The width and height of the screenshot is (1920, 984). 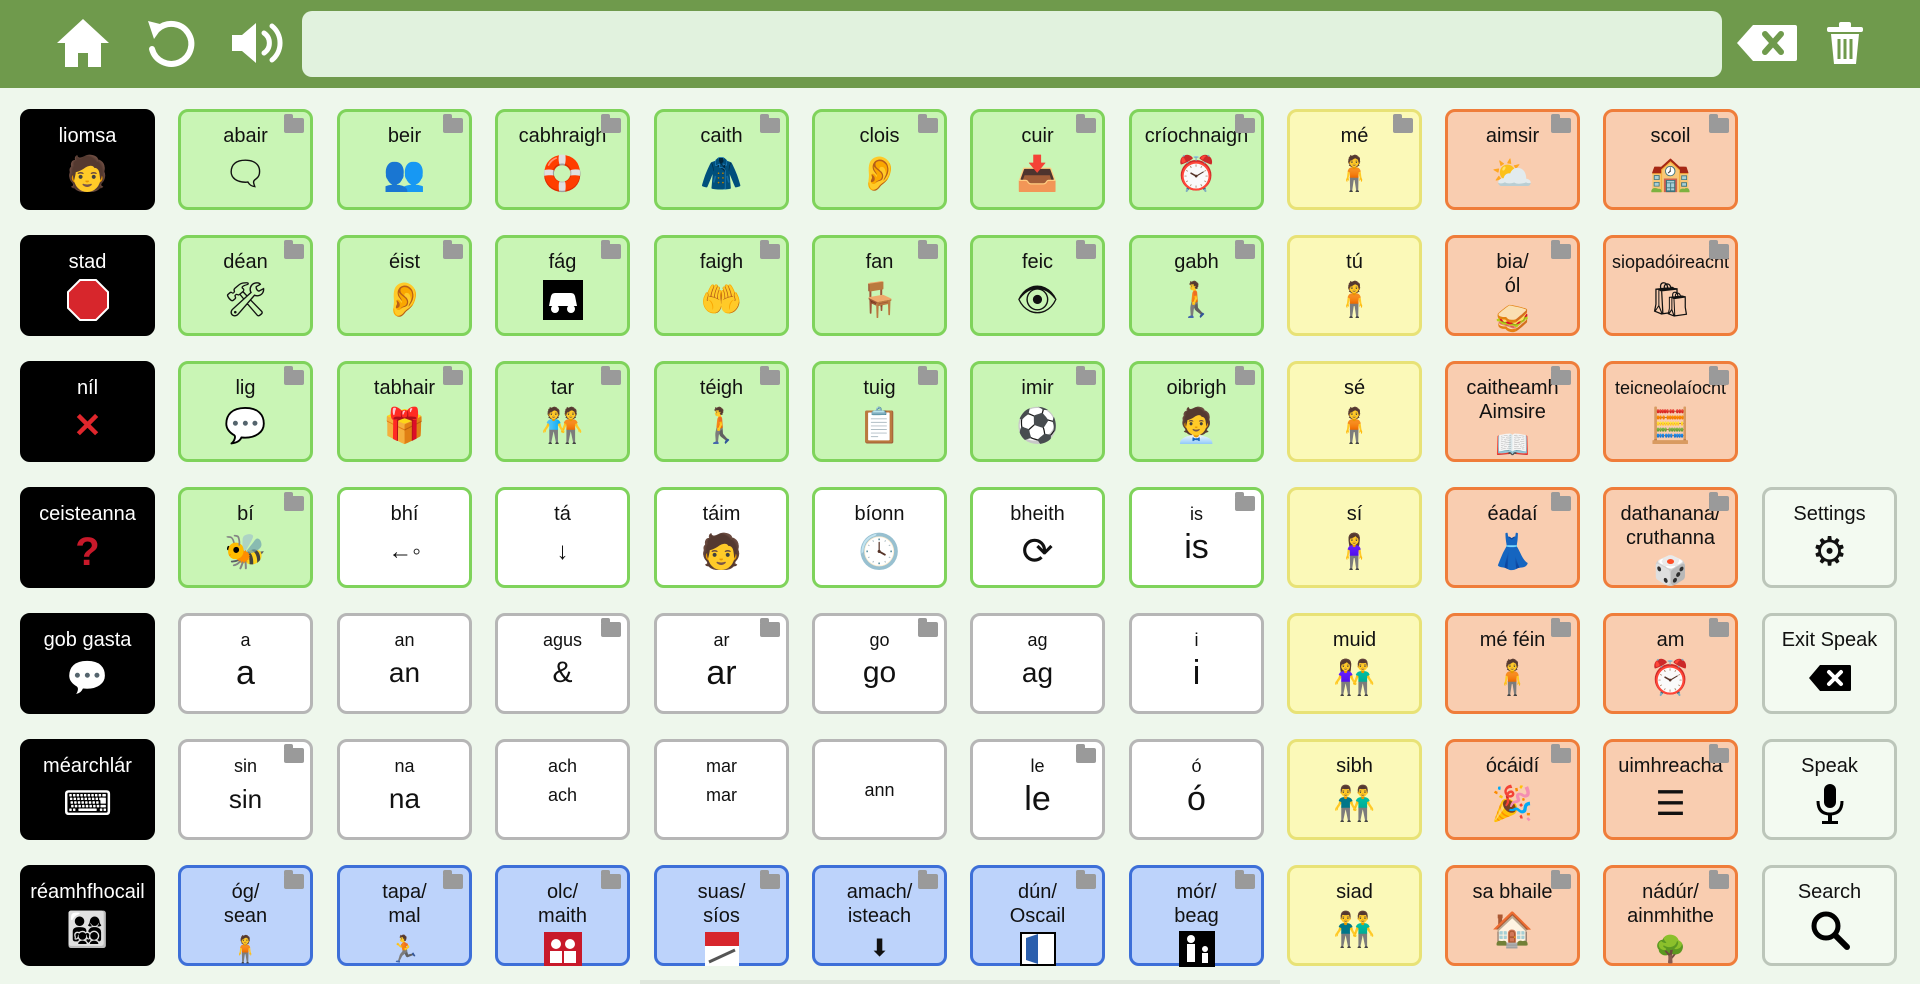 What do you see at coordinates (87, 159) in the screenshot?
I see `cell-liomsa: liomsa 🧑` at bounding box center [87, 159].